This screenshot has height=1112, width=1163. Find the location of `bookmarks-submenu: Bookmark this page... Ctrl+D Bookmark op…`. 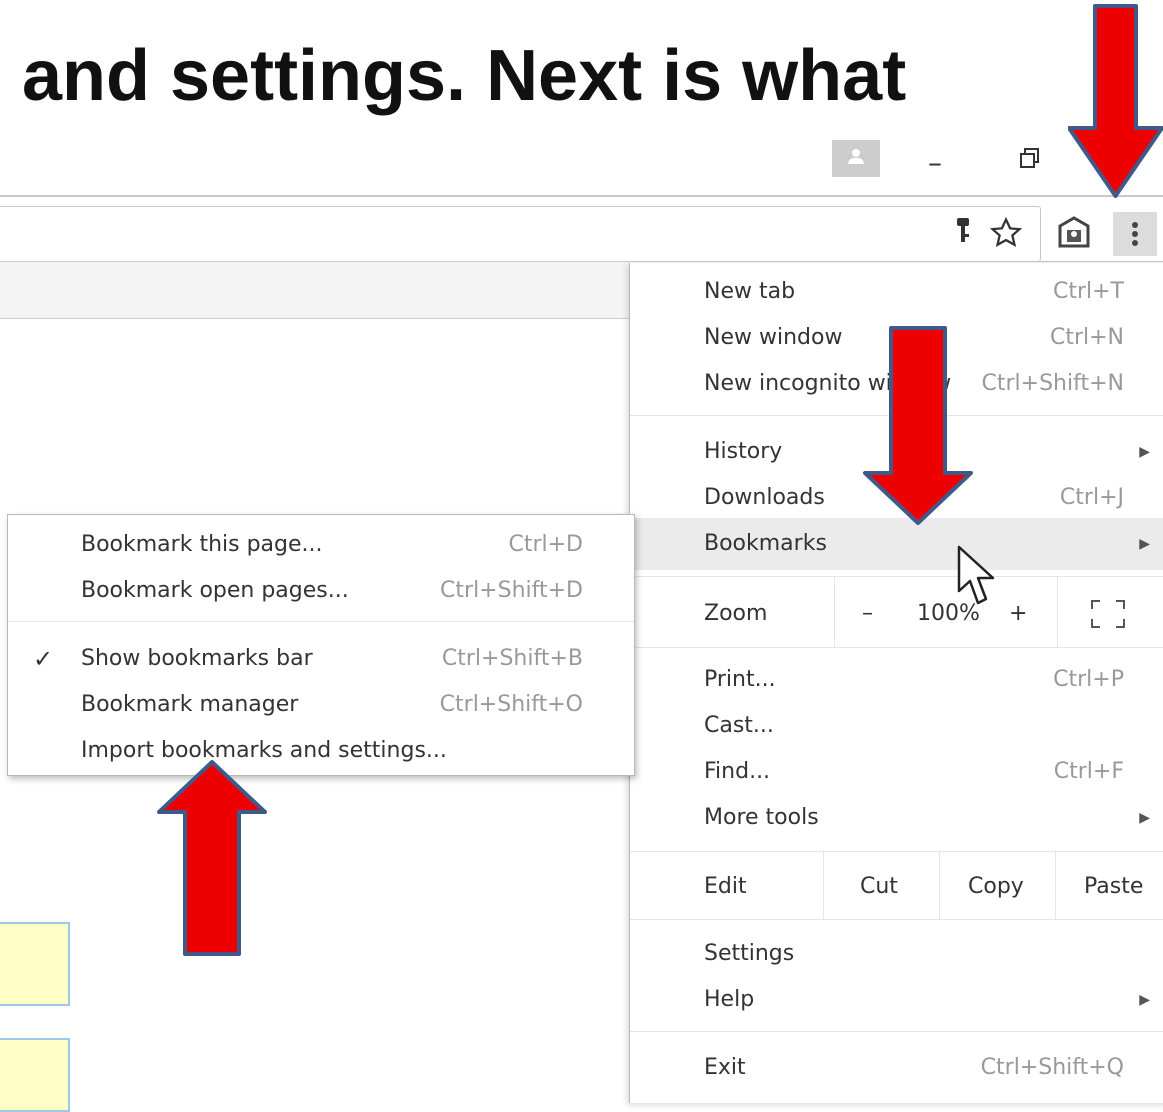

bookmarks-submenu: Bookmark this page... Ctrl+D Bookmark op… is located at coordinates (321, 645).